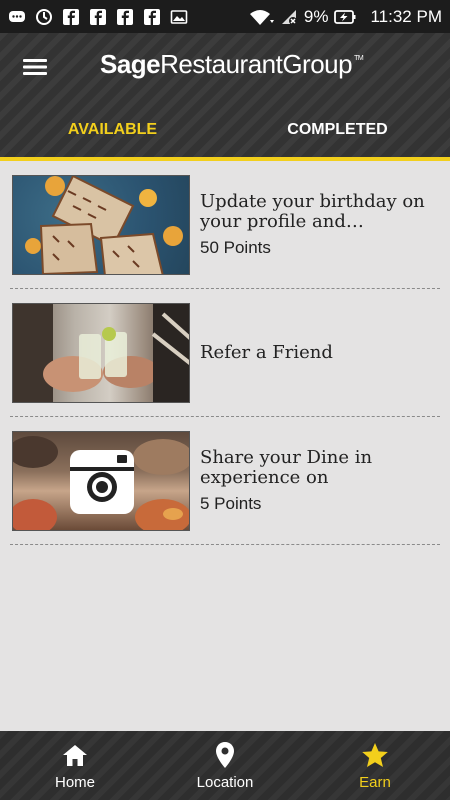  What do you see at coordinates (130, 64) in the screenshot?
I see `logo-bold-text: Sage` at bounding box center [130, 64].